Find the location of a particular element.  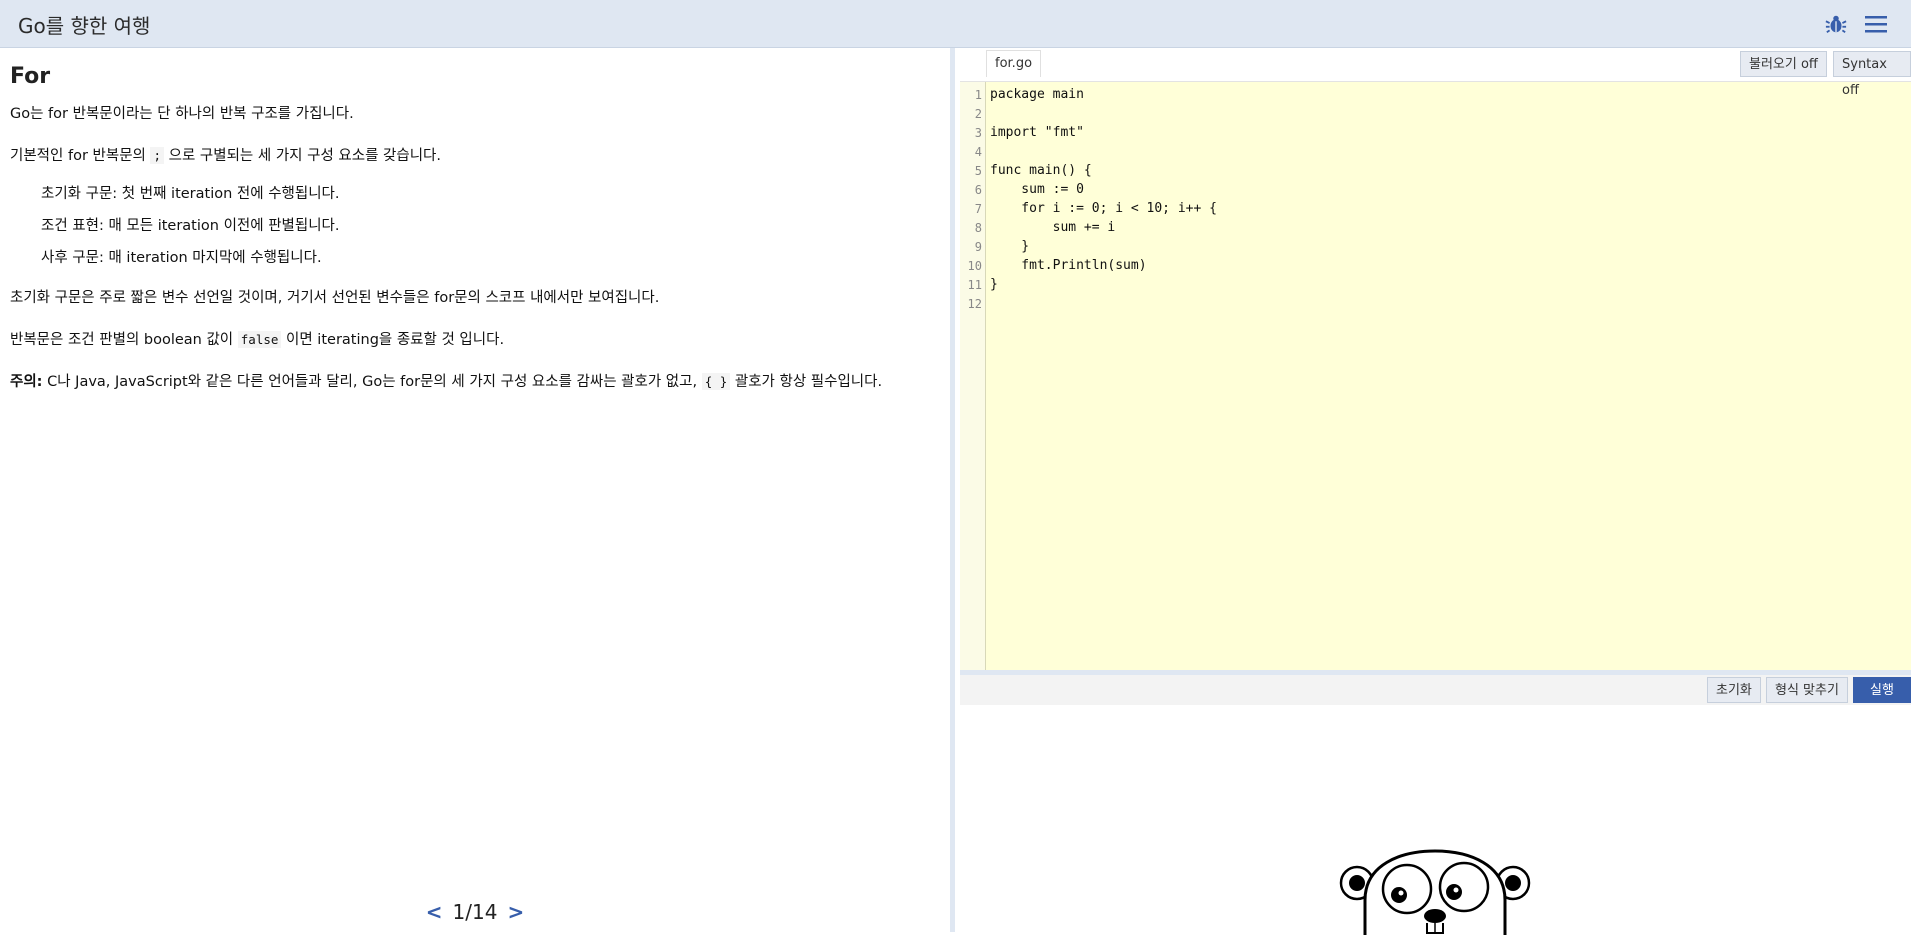

format-button: 형식 맞추기 is located at coordinates (1807, 690).